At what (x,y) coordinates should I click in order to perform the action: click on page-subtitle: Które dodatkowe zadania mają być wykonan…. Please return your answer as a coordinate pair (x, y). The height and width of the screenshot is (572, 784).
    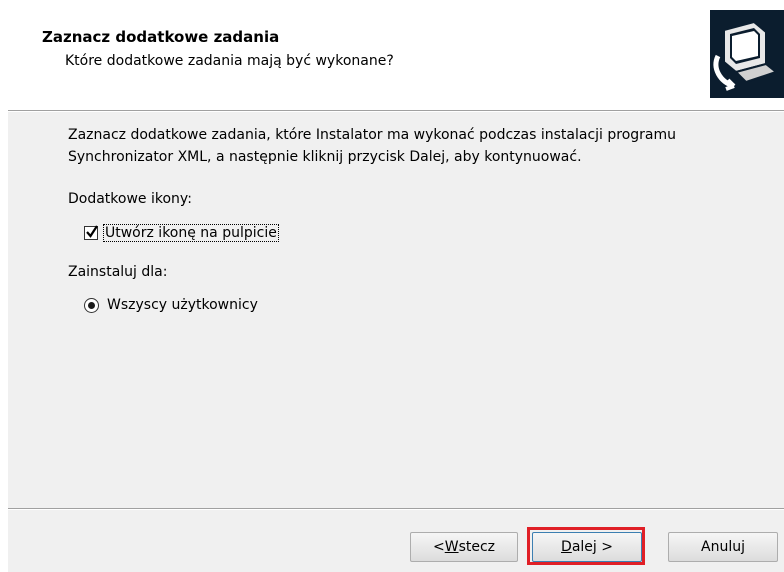
    Looking at the image, I should click on (229, 61).